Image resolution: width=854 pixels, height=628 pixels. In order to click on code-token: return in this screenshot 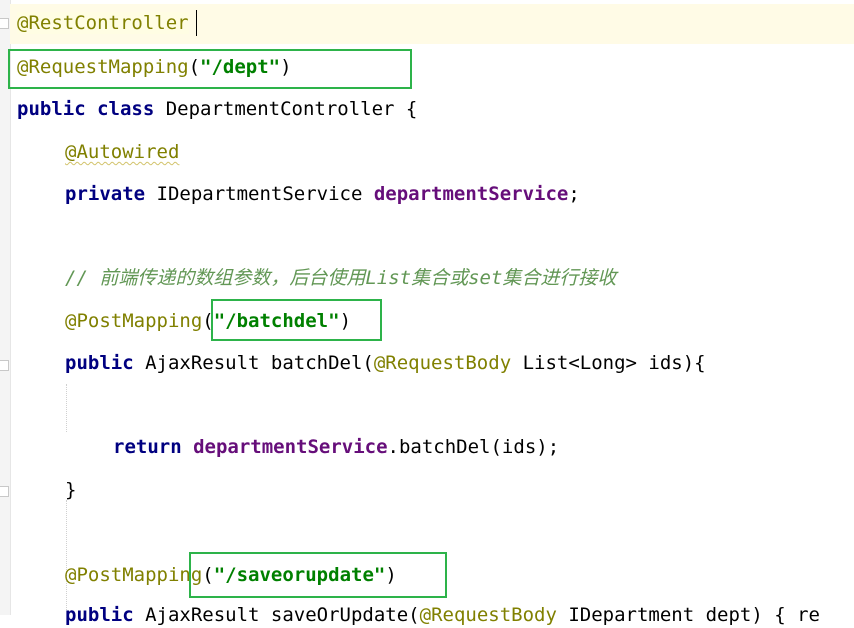, I will do `click(153, 447)`.